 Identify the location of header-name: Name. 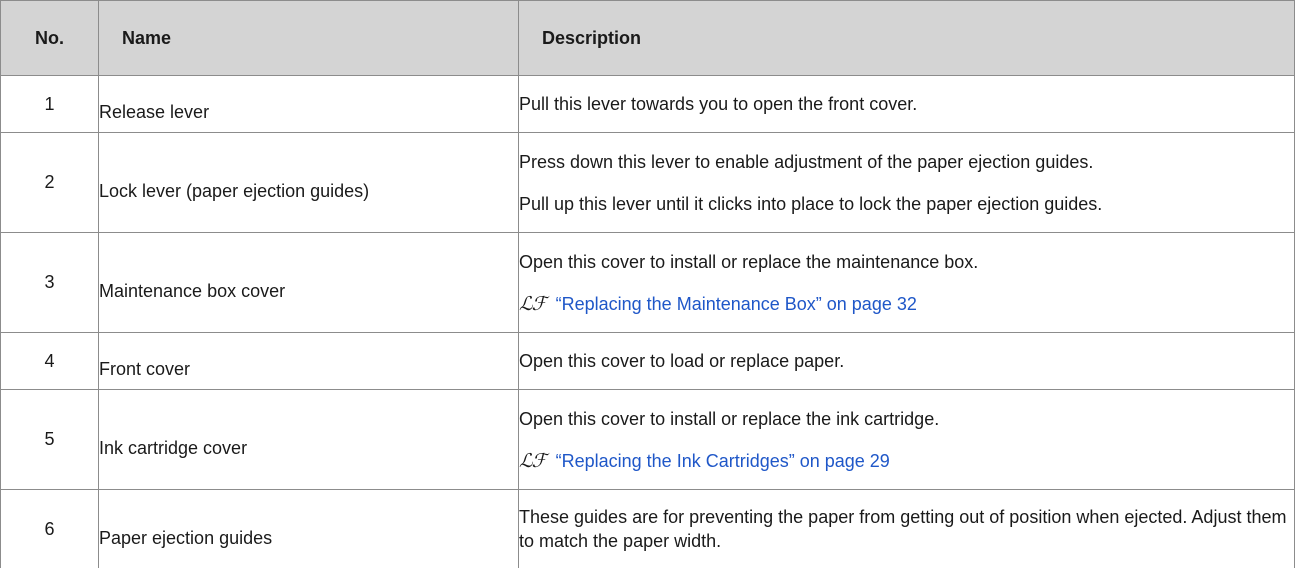
(309, 38).